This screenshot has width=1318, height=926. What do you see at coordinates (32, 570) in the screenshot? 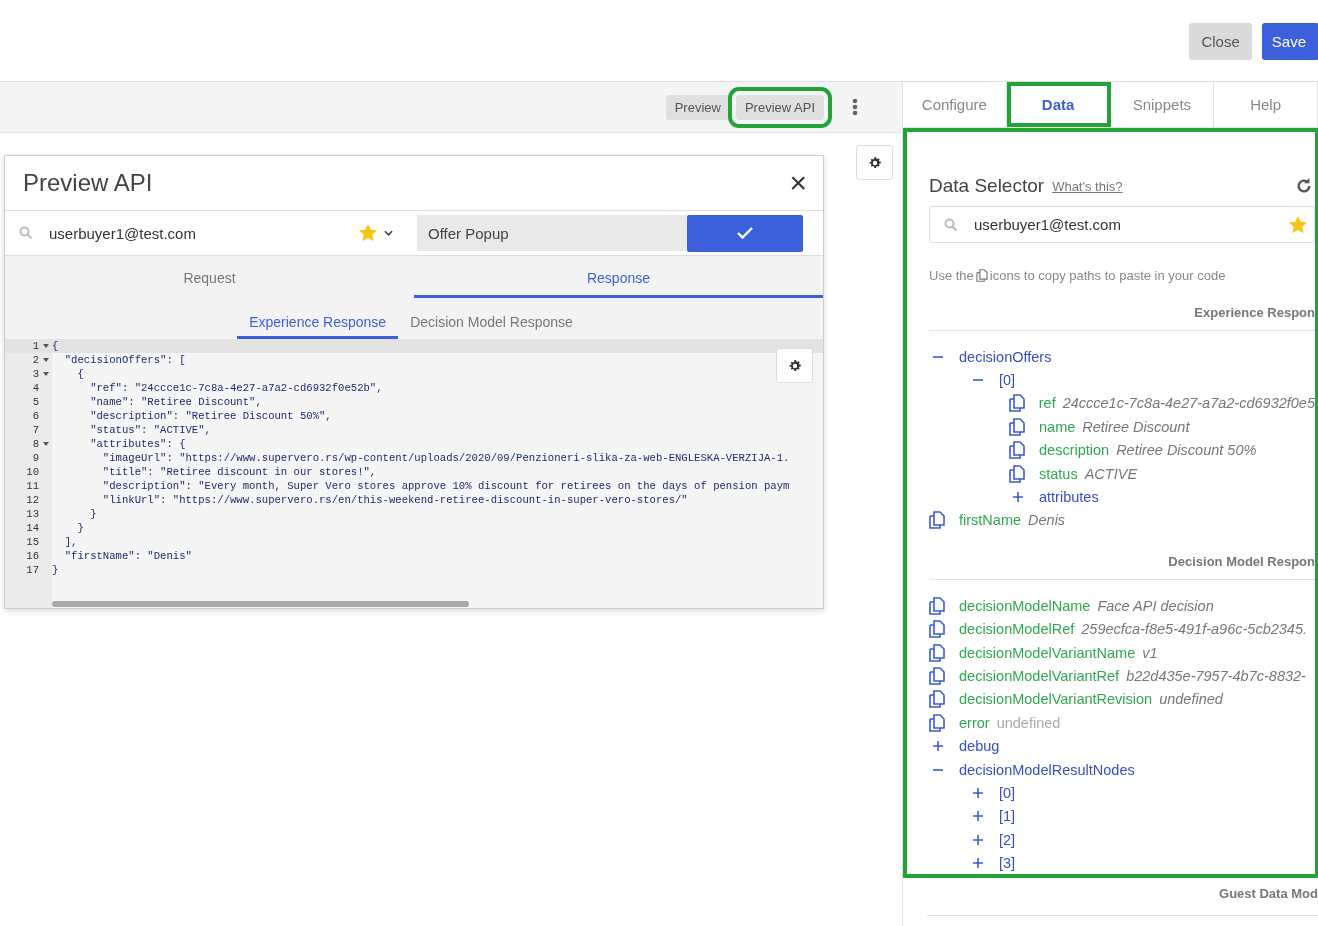
I see `line-number: 17` at bounding box center [32, 570].